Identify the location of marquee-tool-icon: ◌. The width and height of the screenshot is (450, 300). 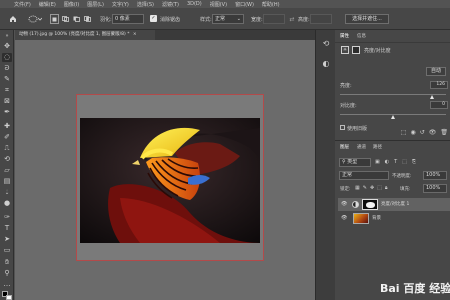
(7, 57).